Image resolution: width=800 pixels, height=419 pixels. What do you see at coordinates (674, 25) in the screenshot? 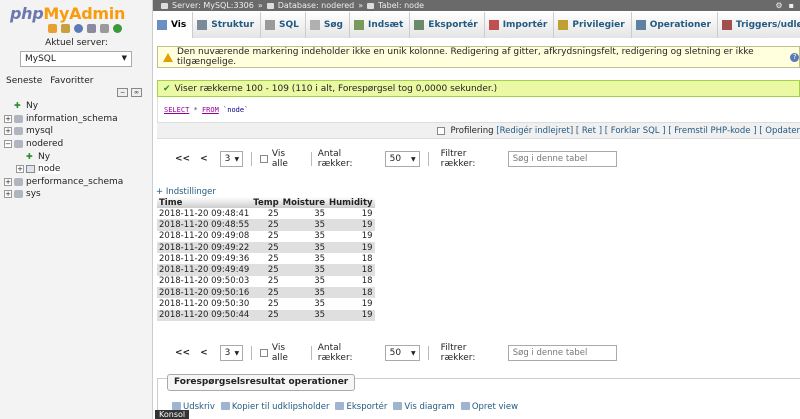
I see `tab-operations: Operationer` at bounding box center [674, 25].